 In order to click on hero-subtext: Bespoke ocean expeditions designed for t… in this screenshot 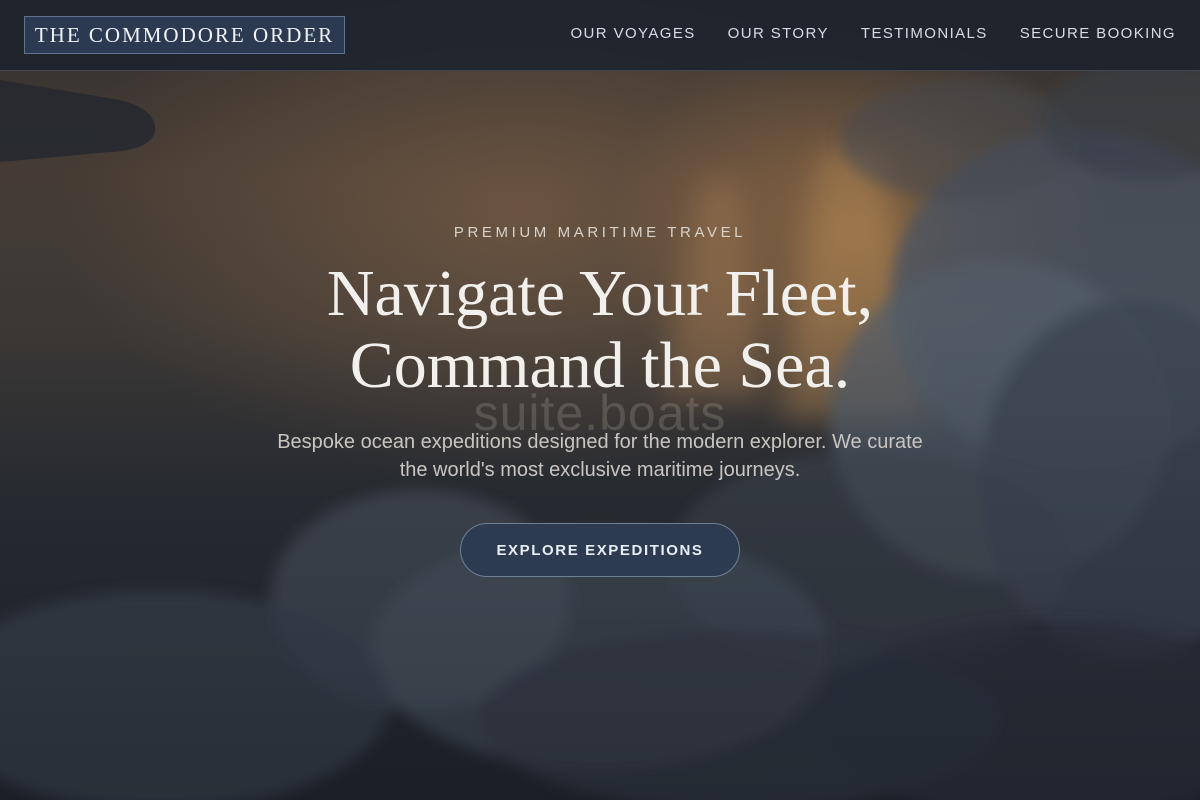, I will do `click(600, 456)`.